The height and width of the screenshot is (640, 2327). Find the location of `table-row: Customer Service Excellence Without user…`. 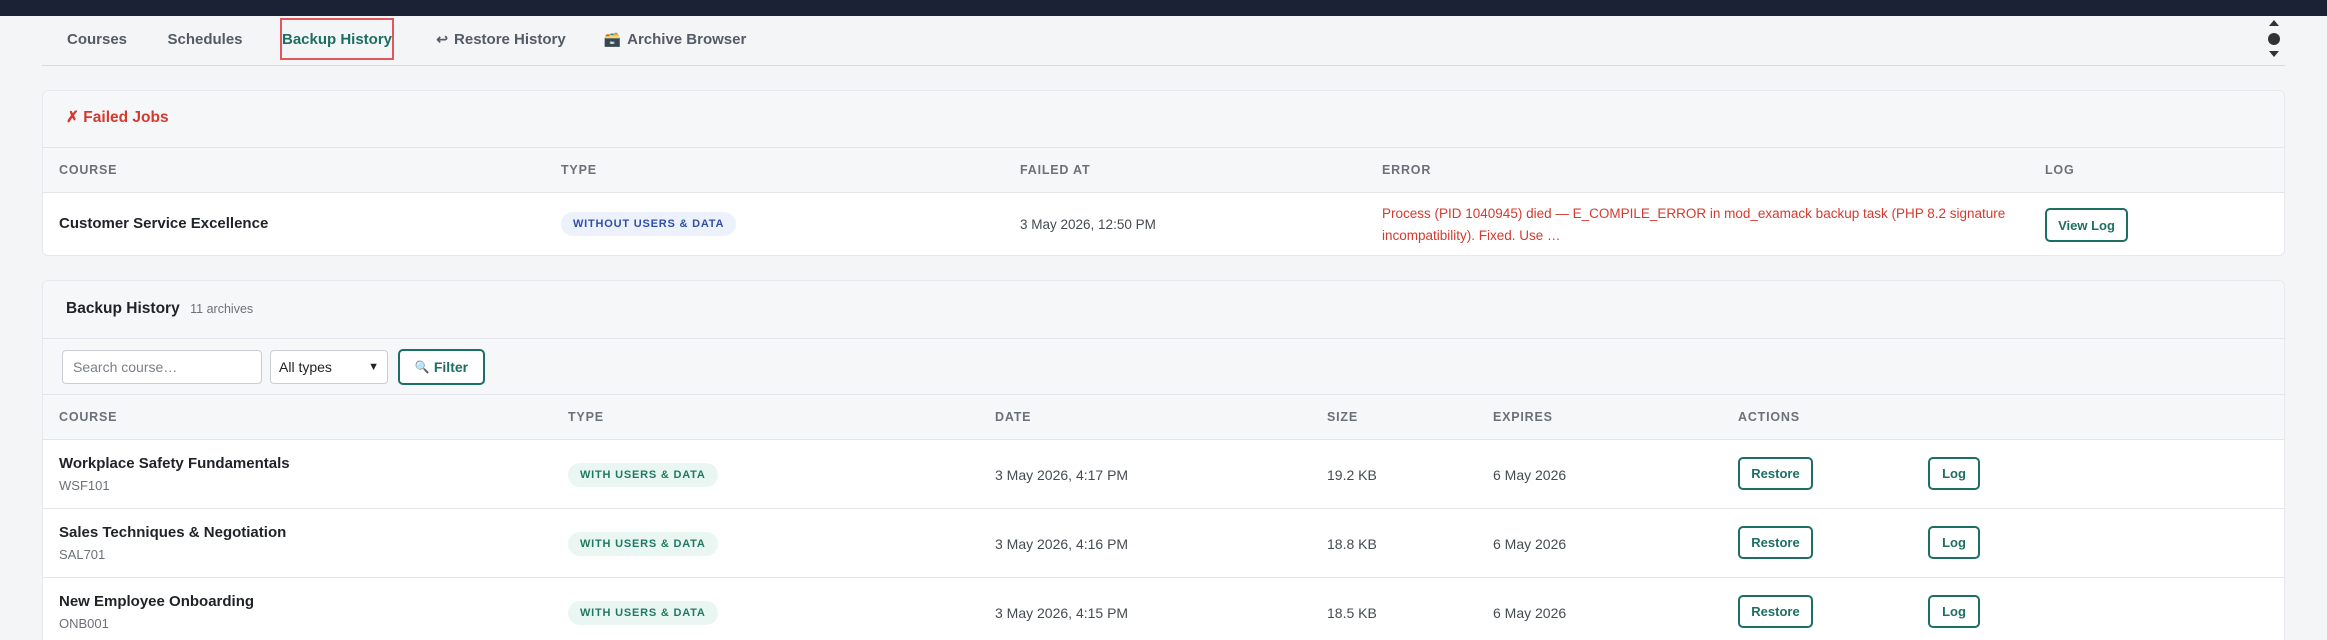

table-row: Customer Service Excellence Without user… is located at coordinates (1163, 224).